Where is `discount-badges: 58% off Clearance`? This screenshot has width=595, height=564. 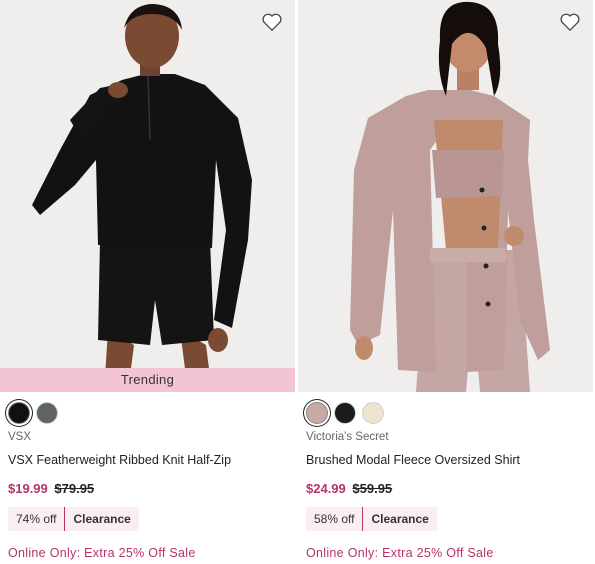 discount-badges: 58% off Clearance is located at coordinates (371, 519).